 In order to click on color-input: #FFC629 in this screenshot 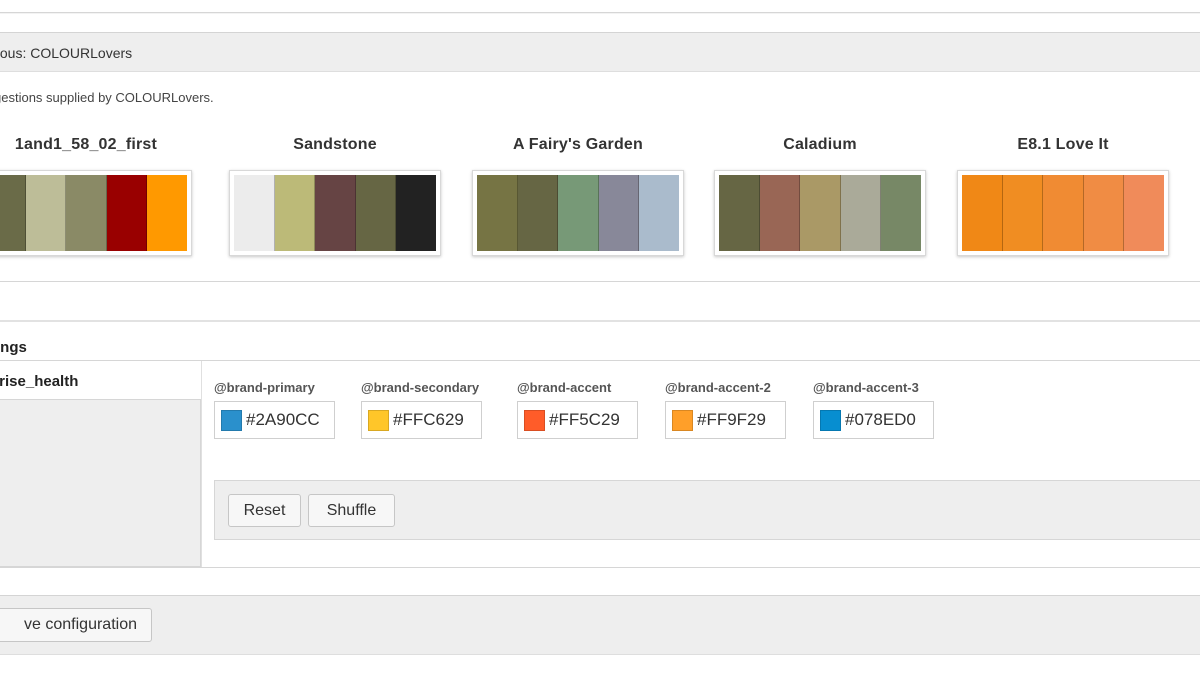, I will do `click(421, 420)`.